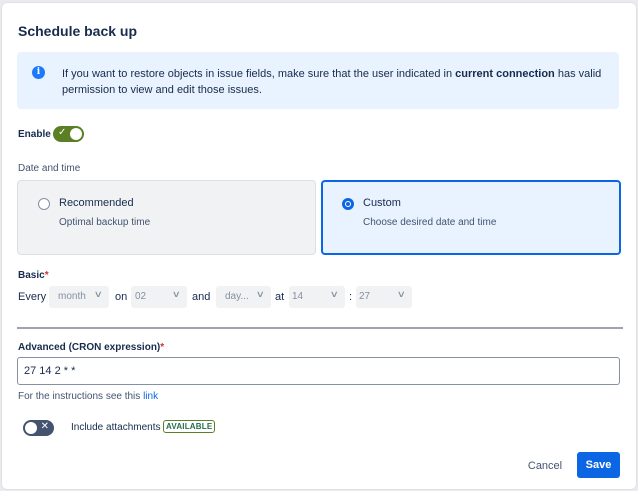 The image size is (638, 491). Describe the element at coordinates (320, 328) in the screenshot. I see `section-divider` at that location.